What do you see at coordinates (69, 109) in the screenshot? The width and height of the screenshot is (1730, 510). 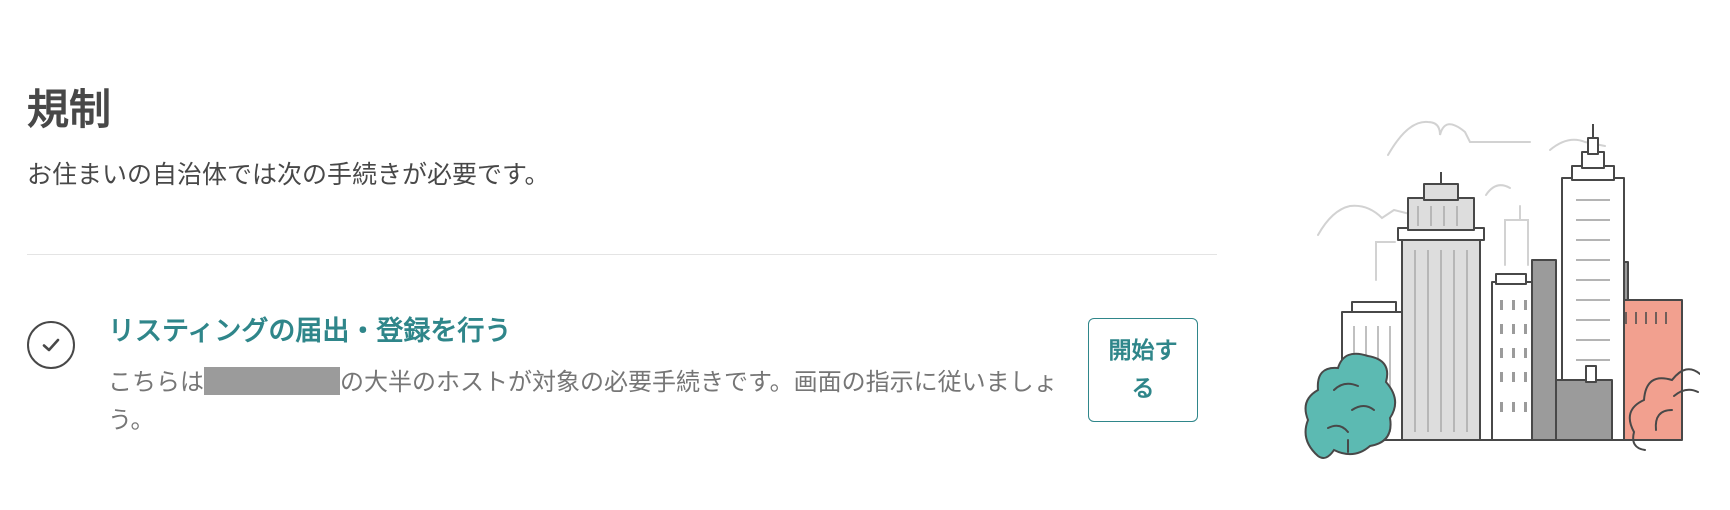 I see `page-title: 規制` at bounding box center [69, 109].